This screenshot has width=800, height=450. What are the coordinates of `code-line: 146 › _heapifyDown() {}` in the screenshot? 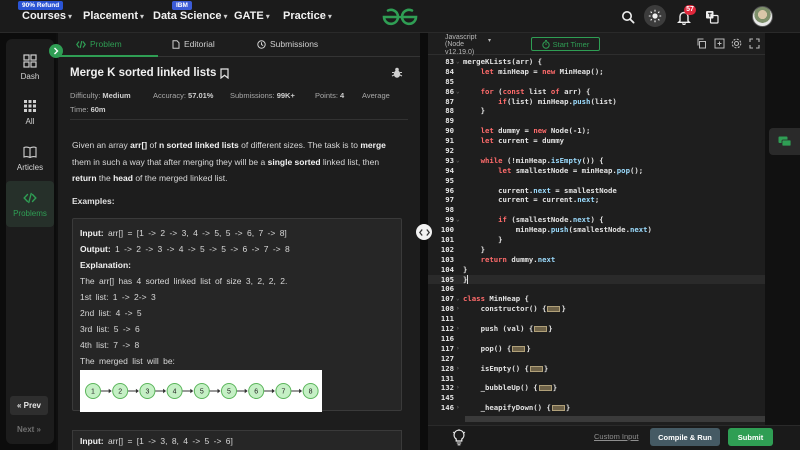 It's located at (596, 408).